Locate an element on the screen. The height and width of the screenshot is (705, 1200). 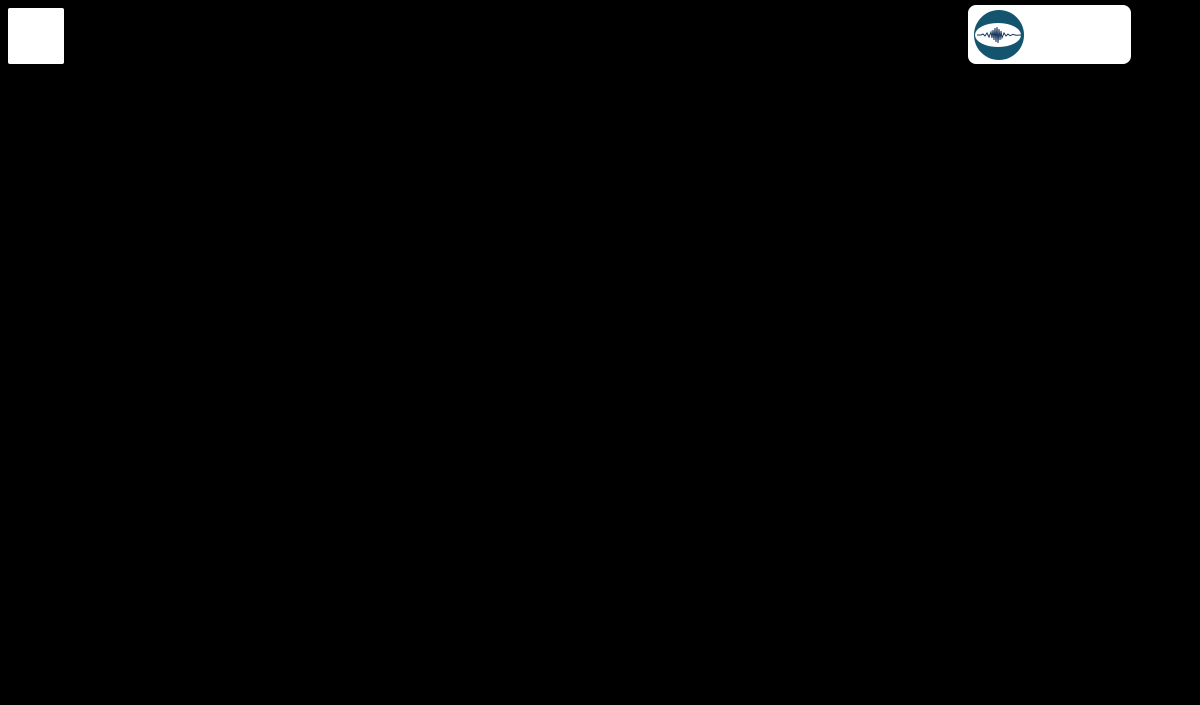
labsis-waveform-icon is located at coordinates (1000, 34).